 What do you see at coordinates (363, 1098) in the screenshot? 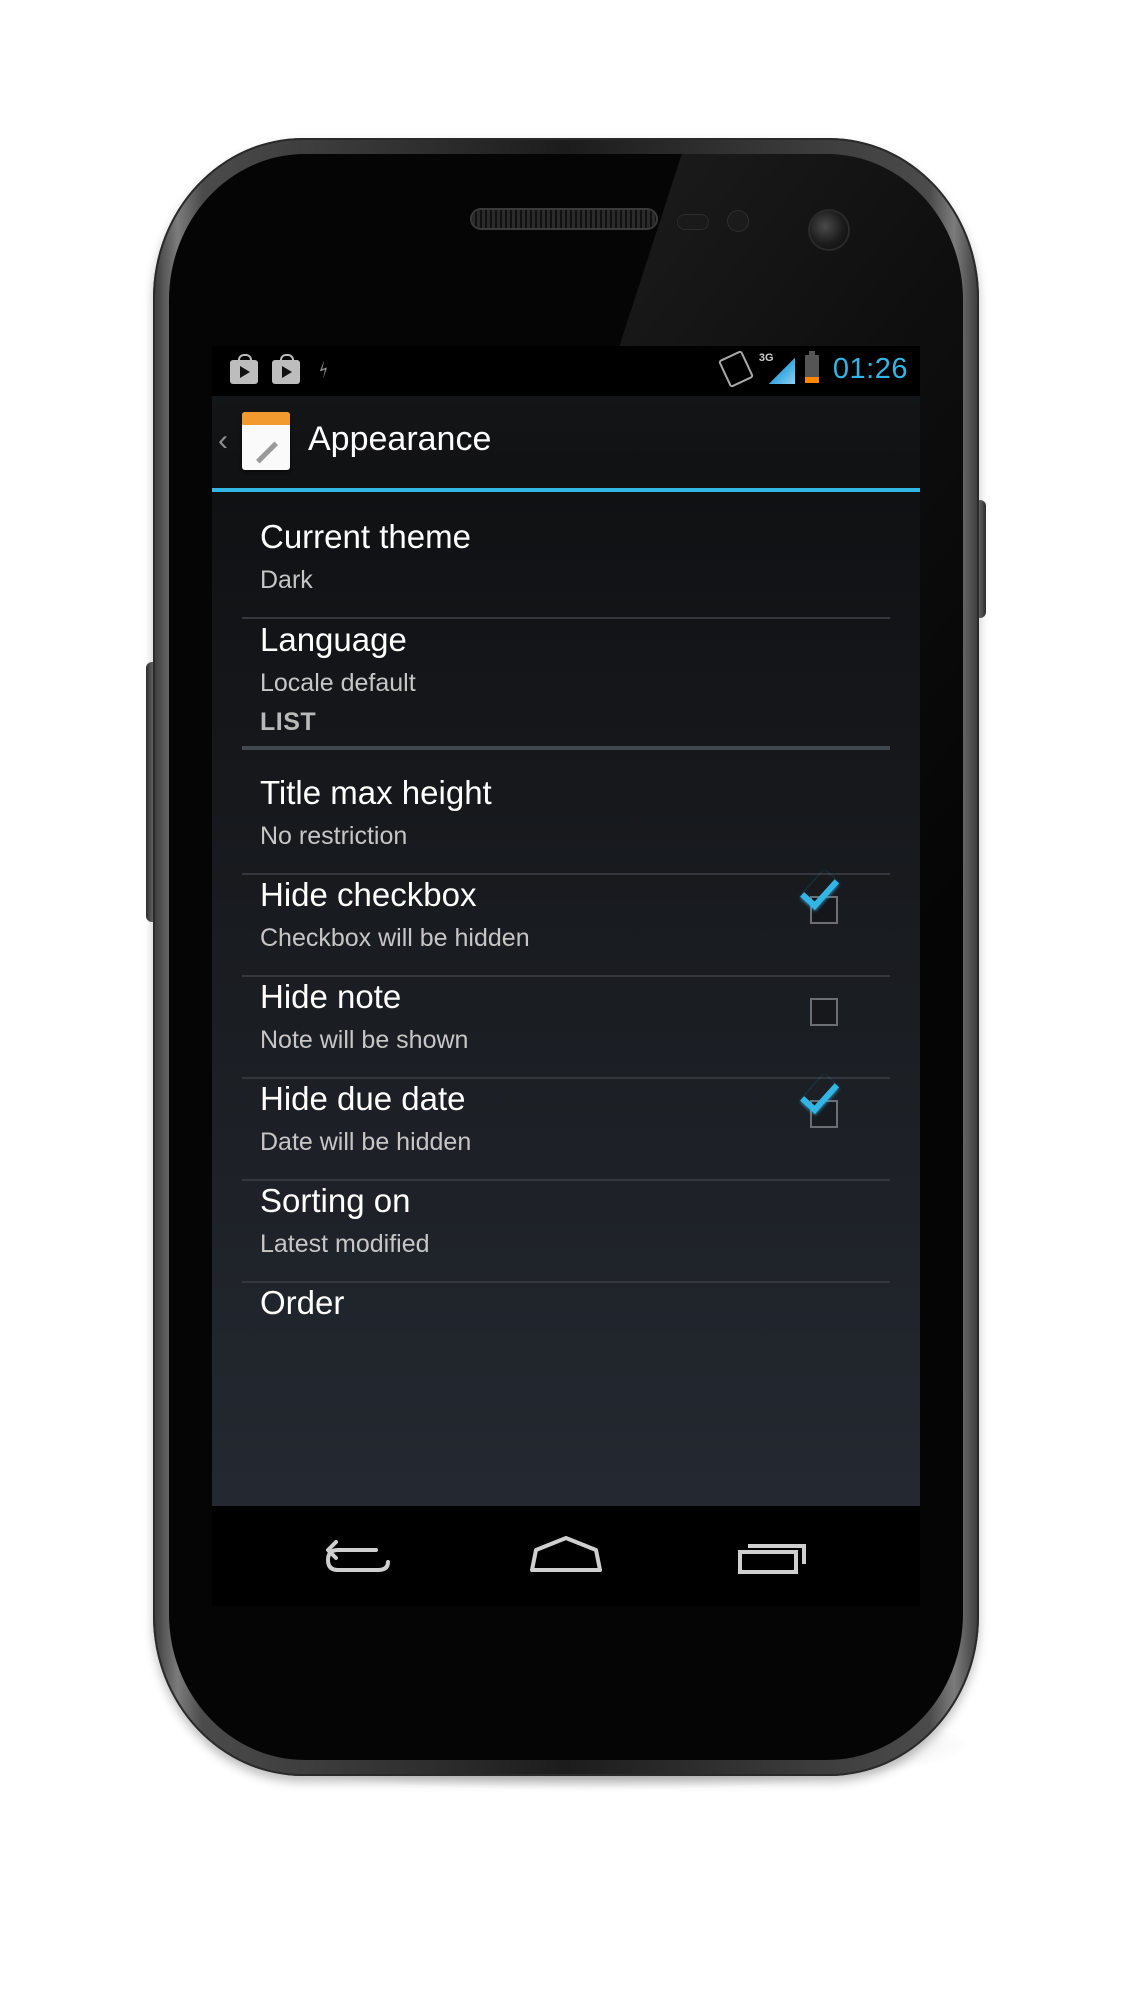
I see `pref-title: Hide due date` at bounding box center [363, 1098].